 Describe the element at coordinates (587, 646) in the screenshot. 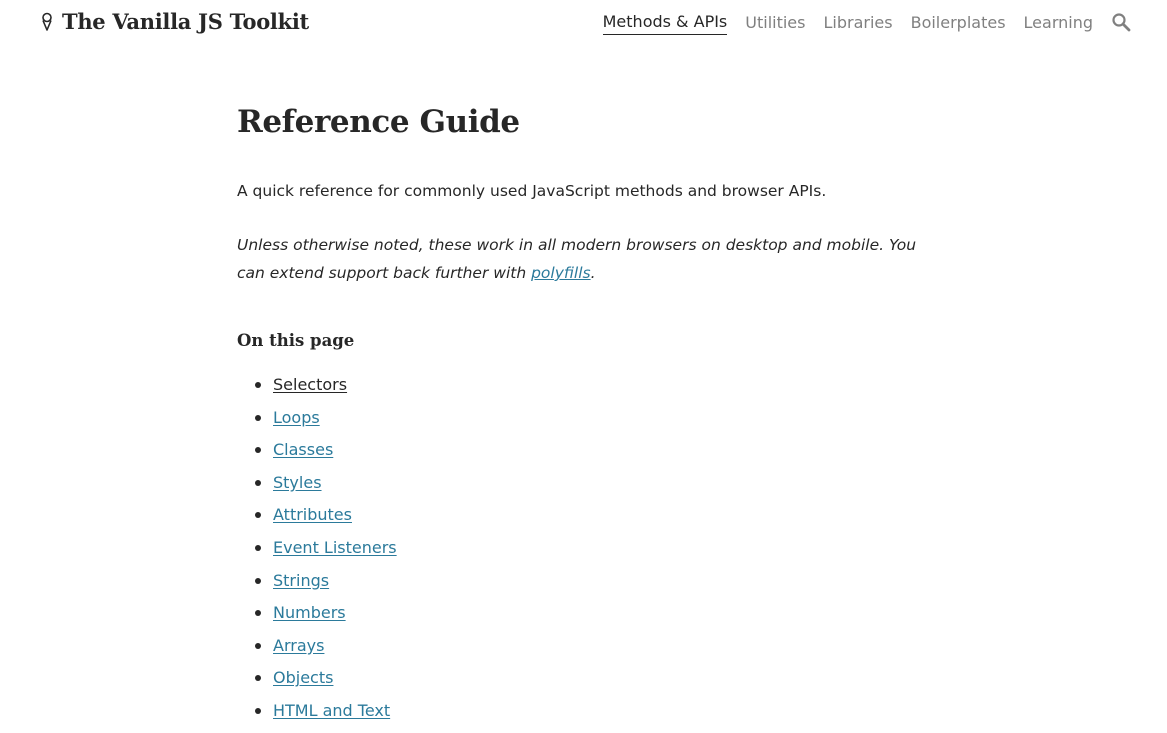

I see `toc-item: Arrays` at that location.